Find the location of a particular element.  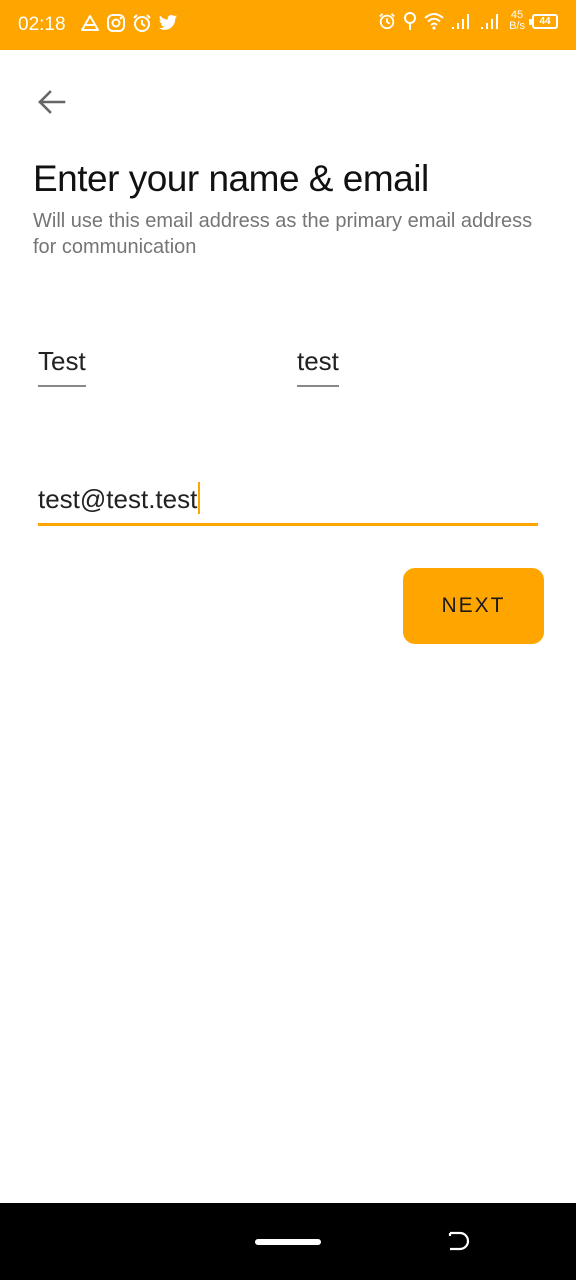

last-name-value: test is located at coordinates (318, 361).